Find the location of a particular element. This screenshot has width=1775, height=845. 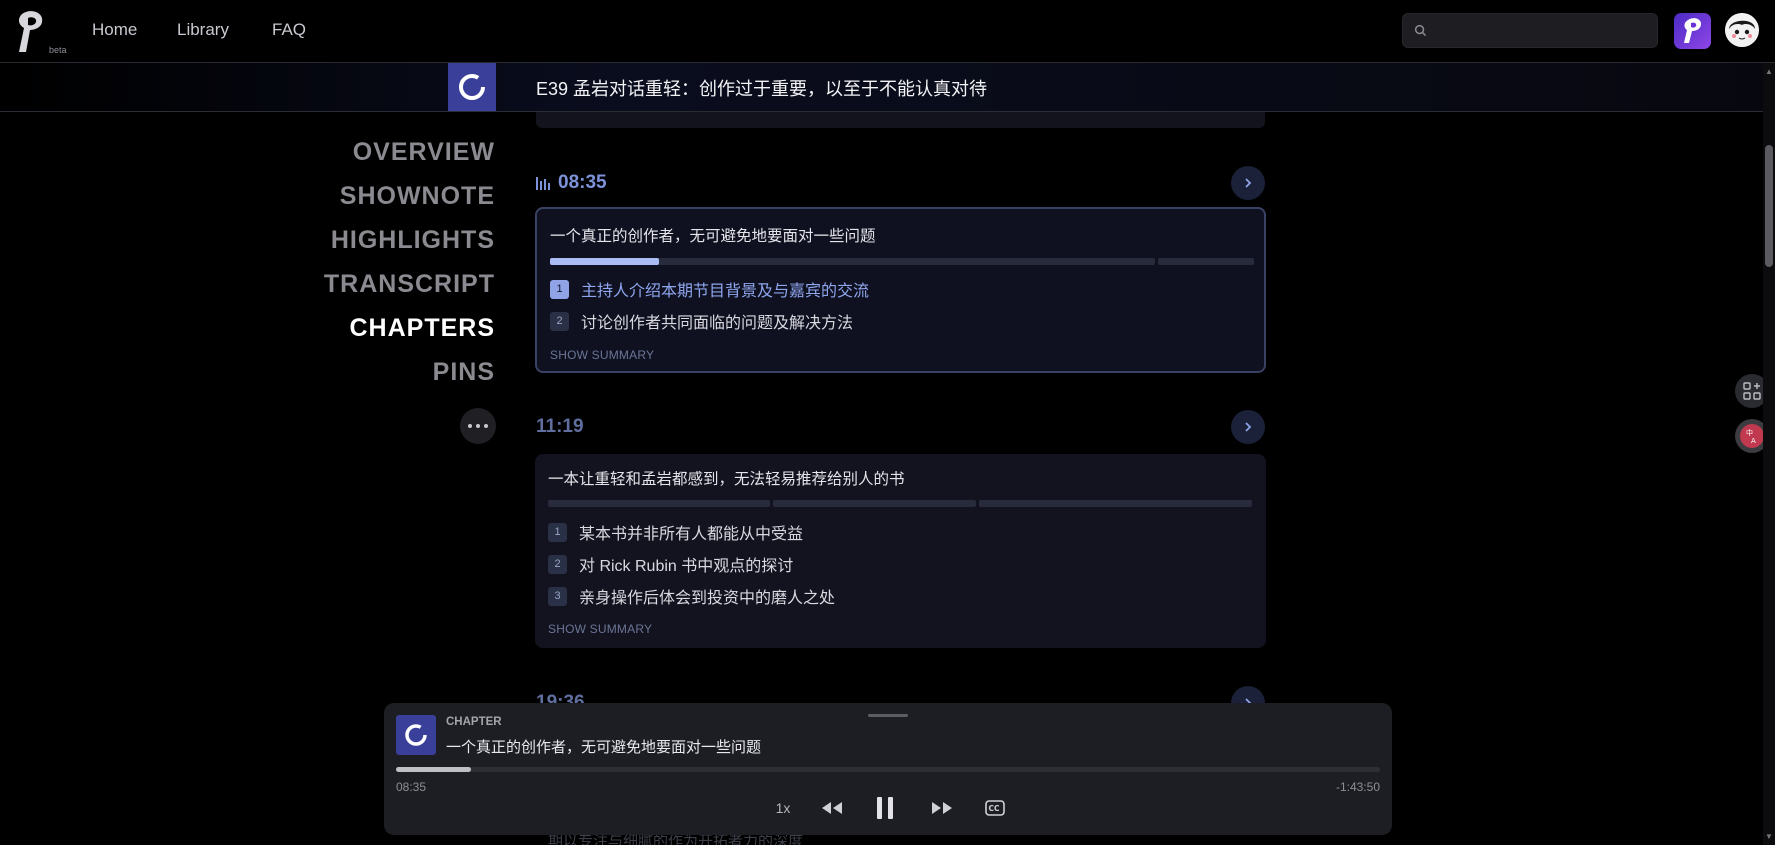

scrollbar: ▲ ▼ is located at coordinates (1769, 454).